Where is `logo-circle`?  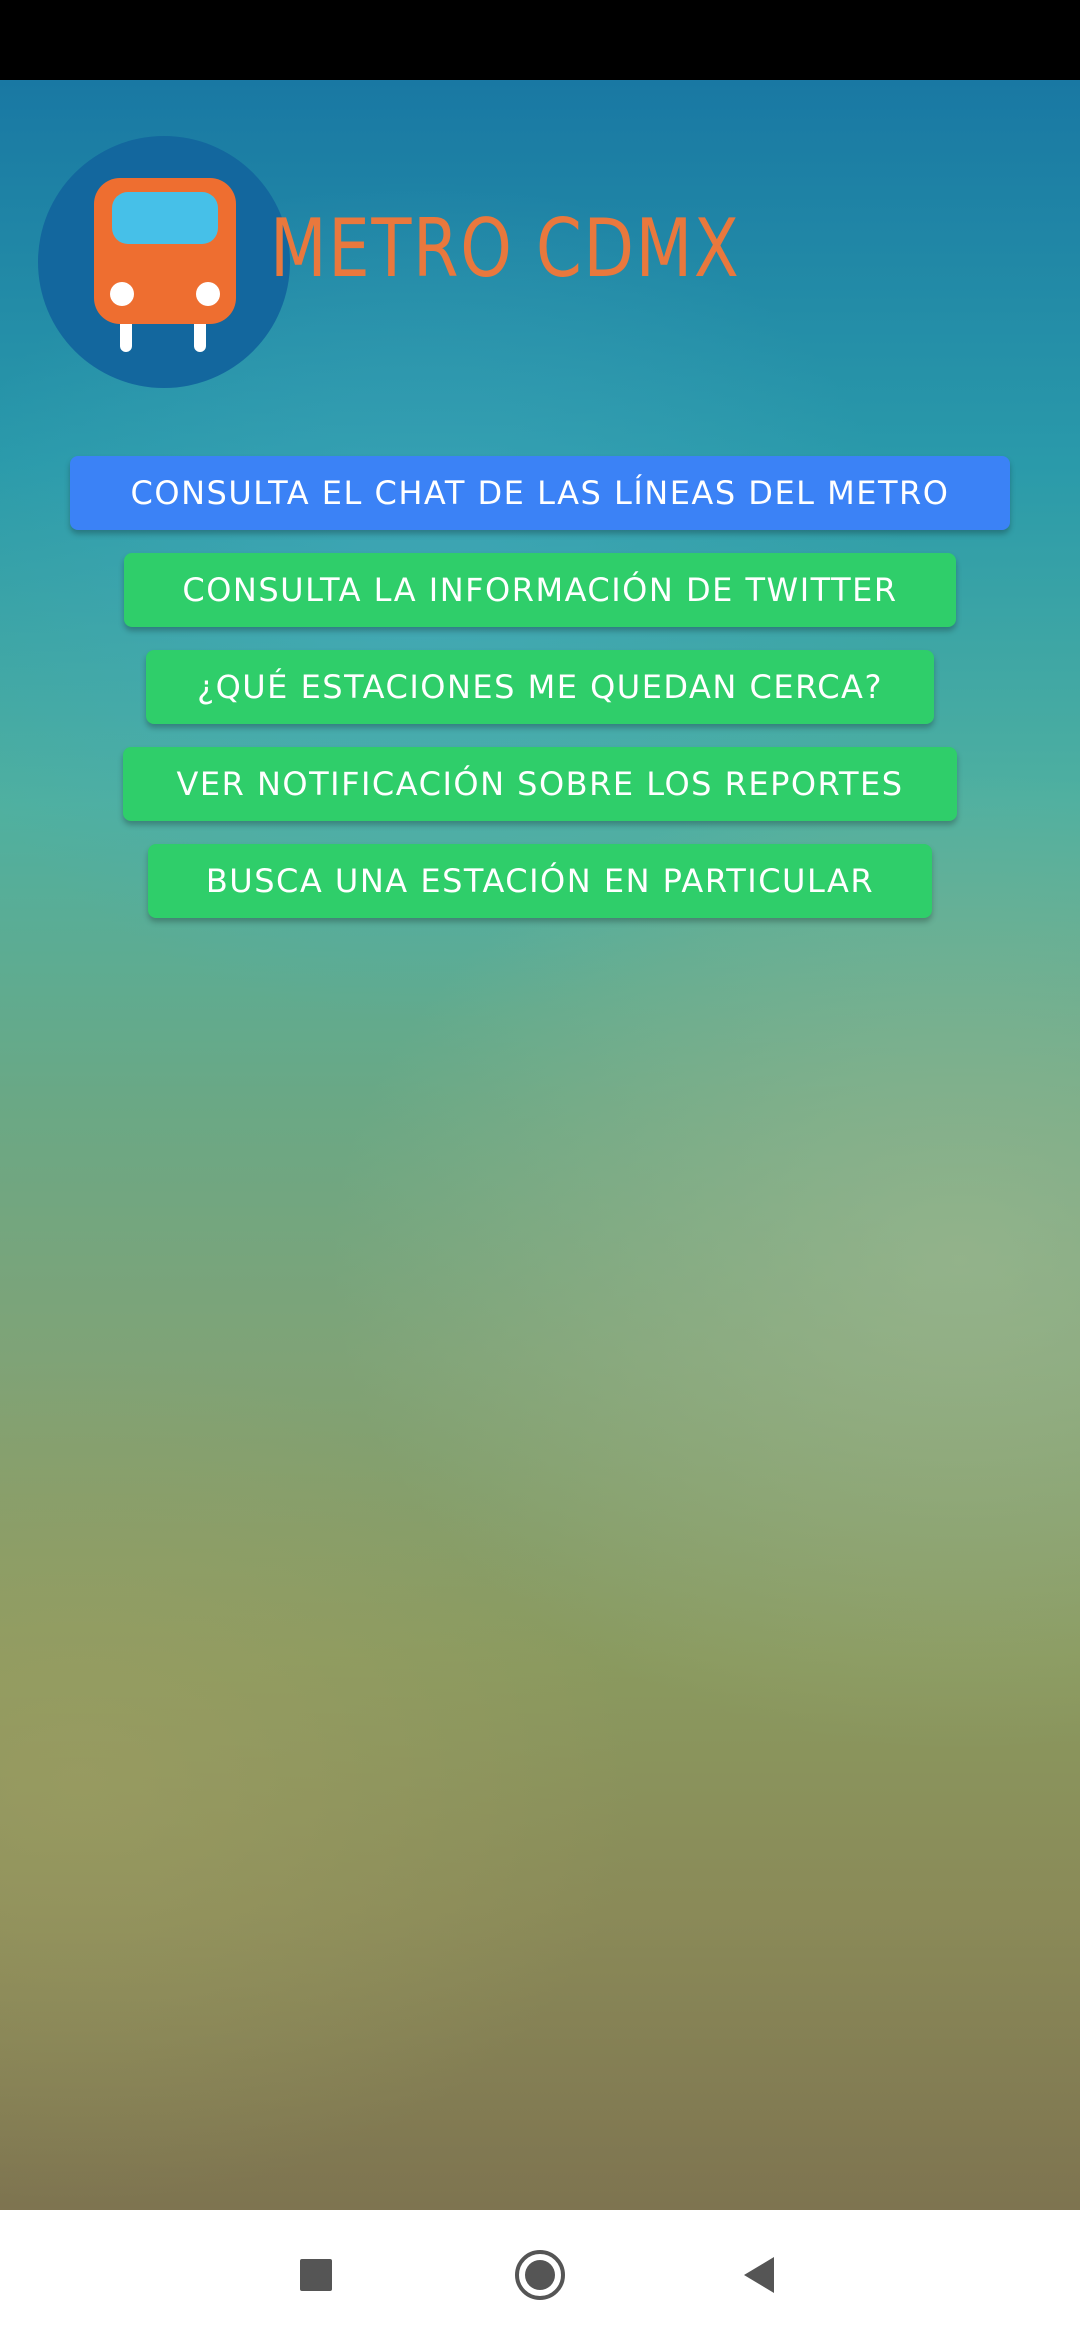 logo-circle is located at coordinates (164, 262).